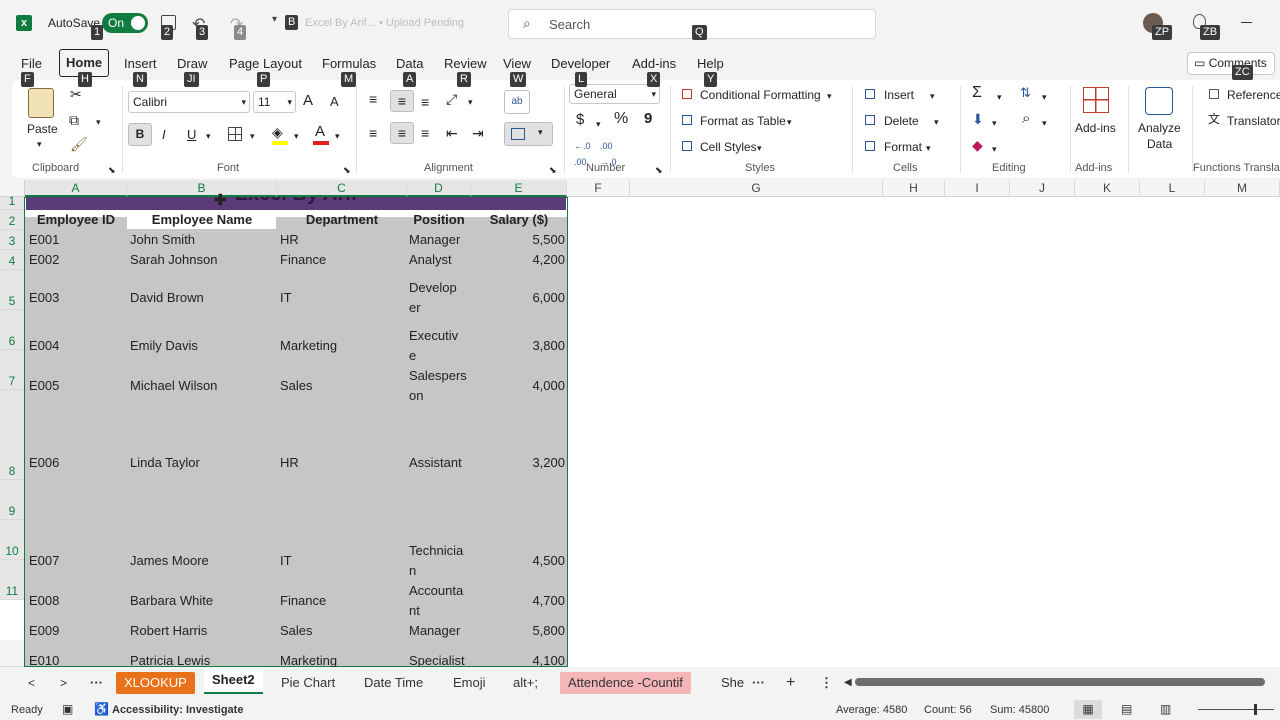 The height and width of the screenshot is (720, 1280). I want to click on format-as-table-button: Format as Table, so click(743, 121).